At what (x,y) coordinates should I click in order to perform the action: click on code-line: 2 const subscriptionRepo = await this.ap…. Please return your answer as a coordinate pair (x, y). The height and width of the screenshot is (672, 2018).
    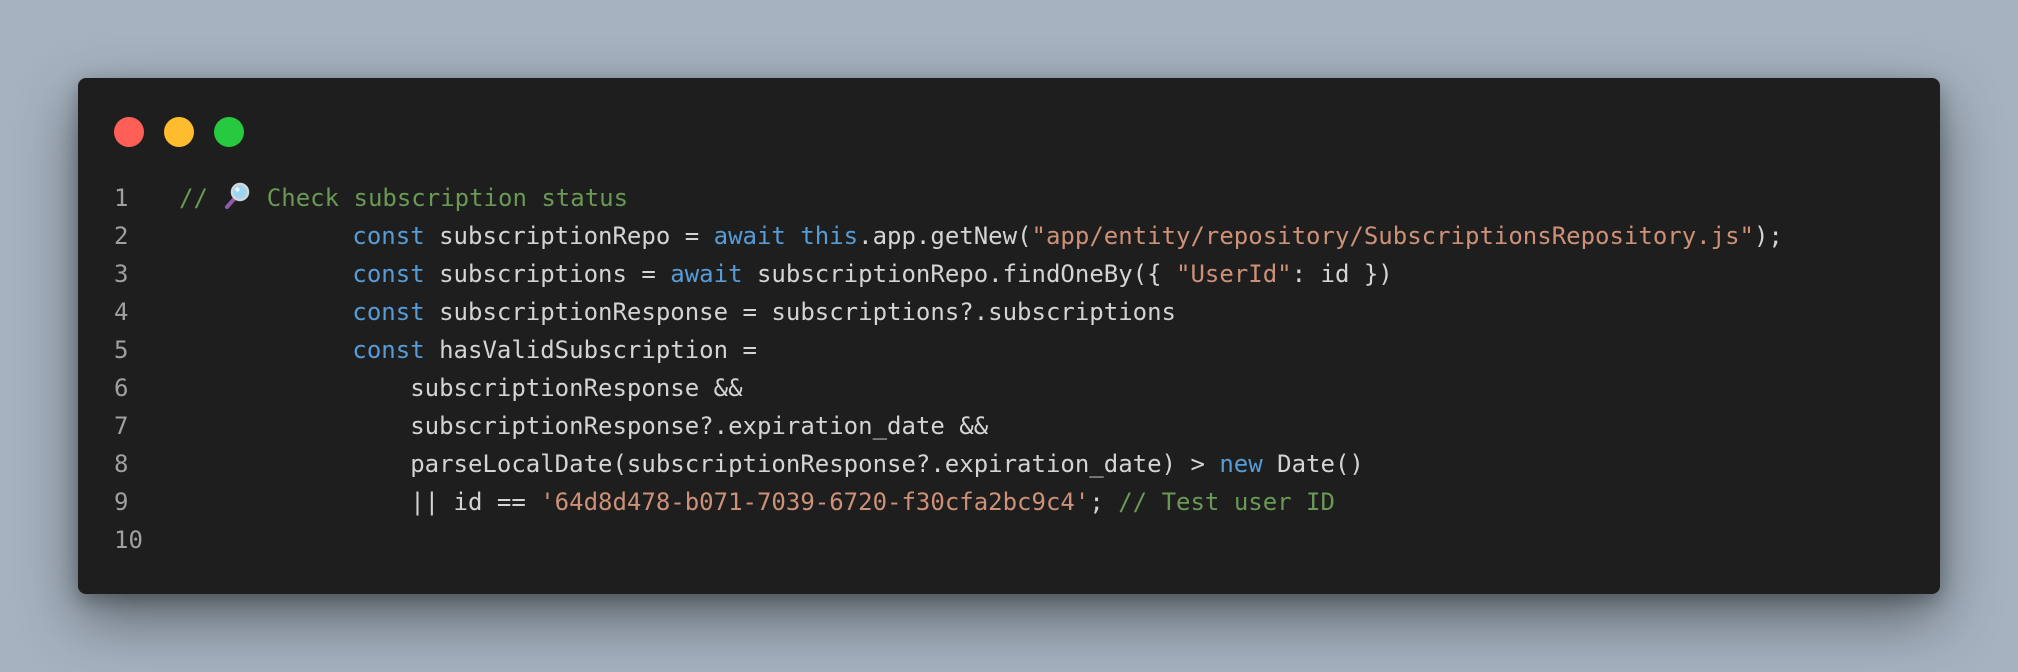
    Looking at the image, I should click on (978, 236).